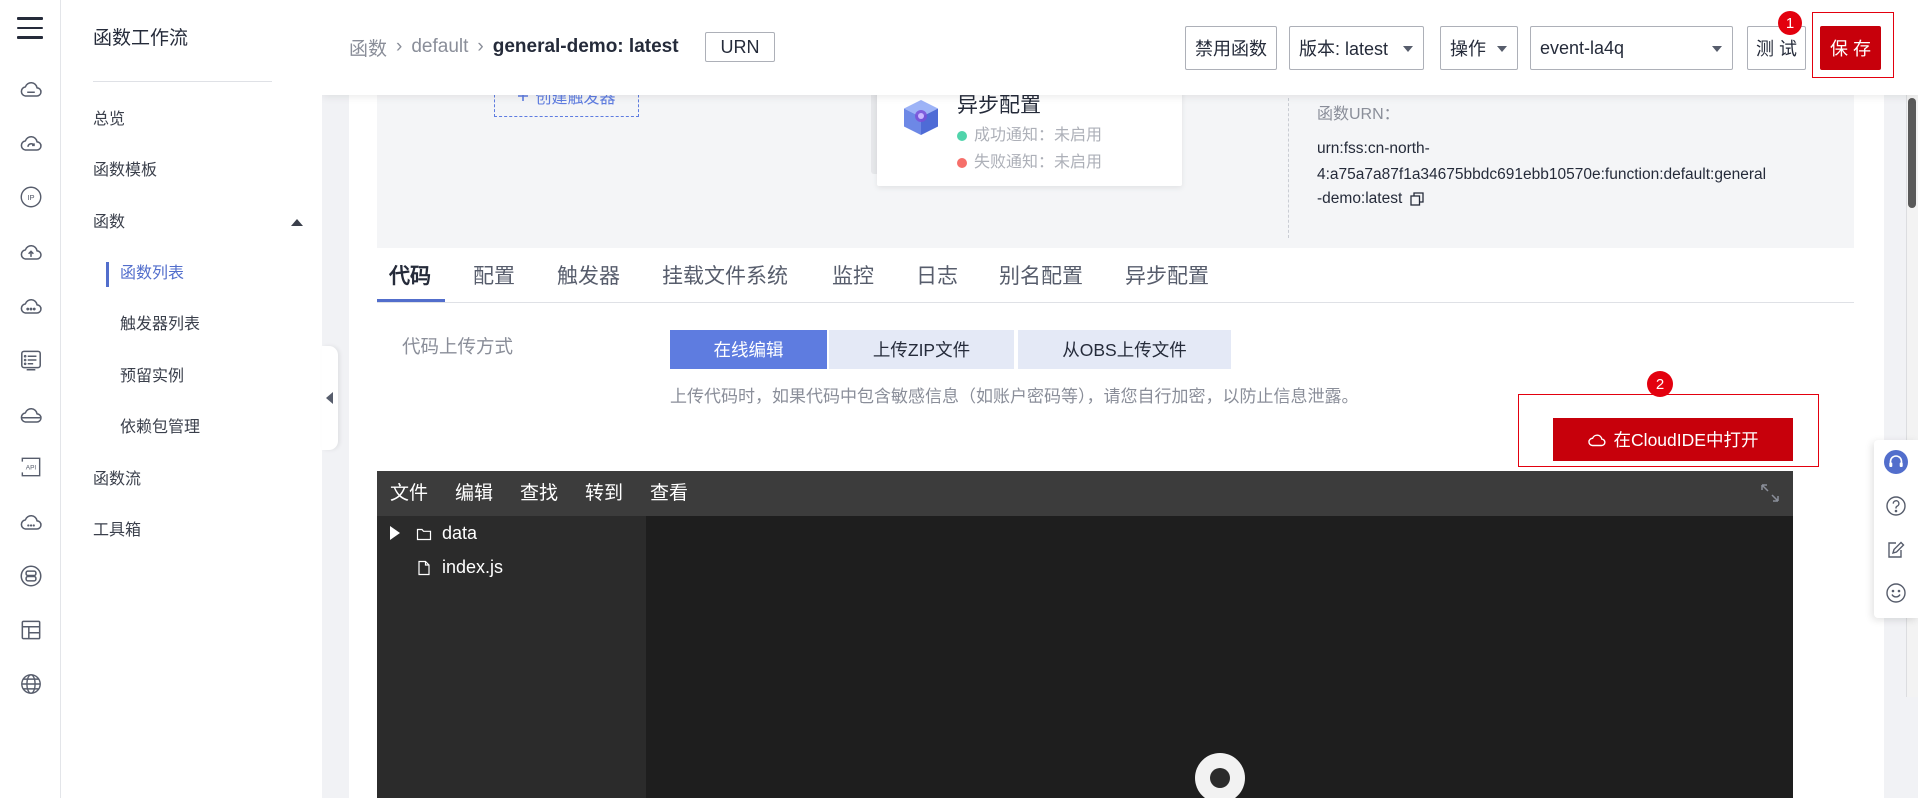 The width and height of the screenshot is (1918, 798). I want to click on menu-icon, so click(30, 28).